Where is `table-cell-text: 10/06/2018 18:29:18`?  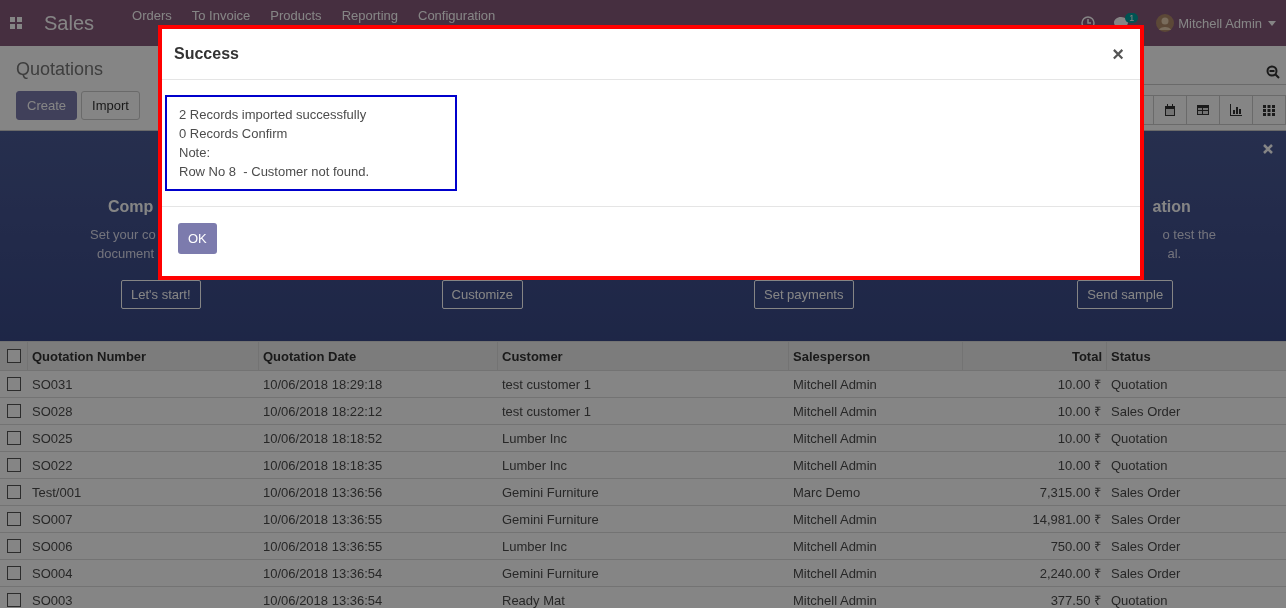 table-cell-text: 10/06/2018 18:29:18 is located at coordinates (323, 384).